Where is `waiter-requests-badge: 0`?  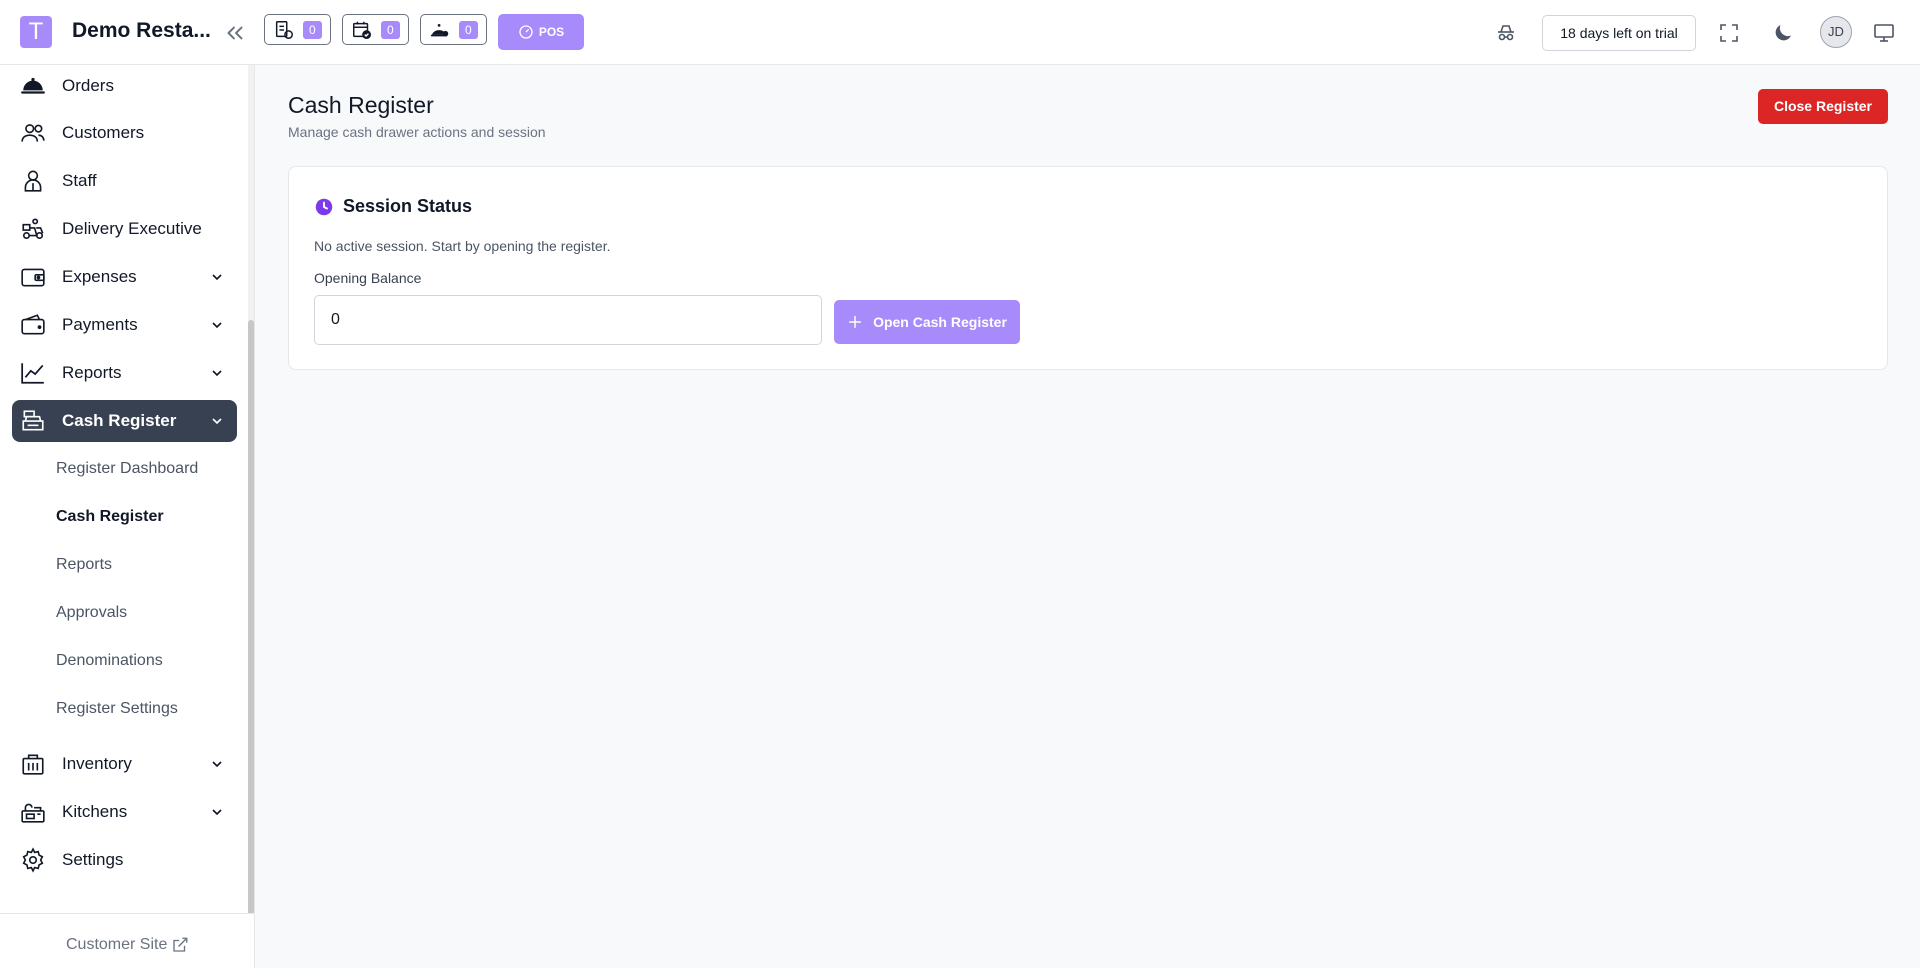 waiter-requests-badge: 0 is located at coordinates (453, 29).